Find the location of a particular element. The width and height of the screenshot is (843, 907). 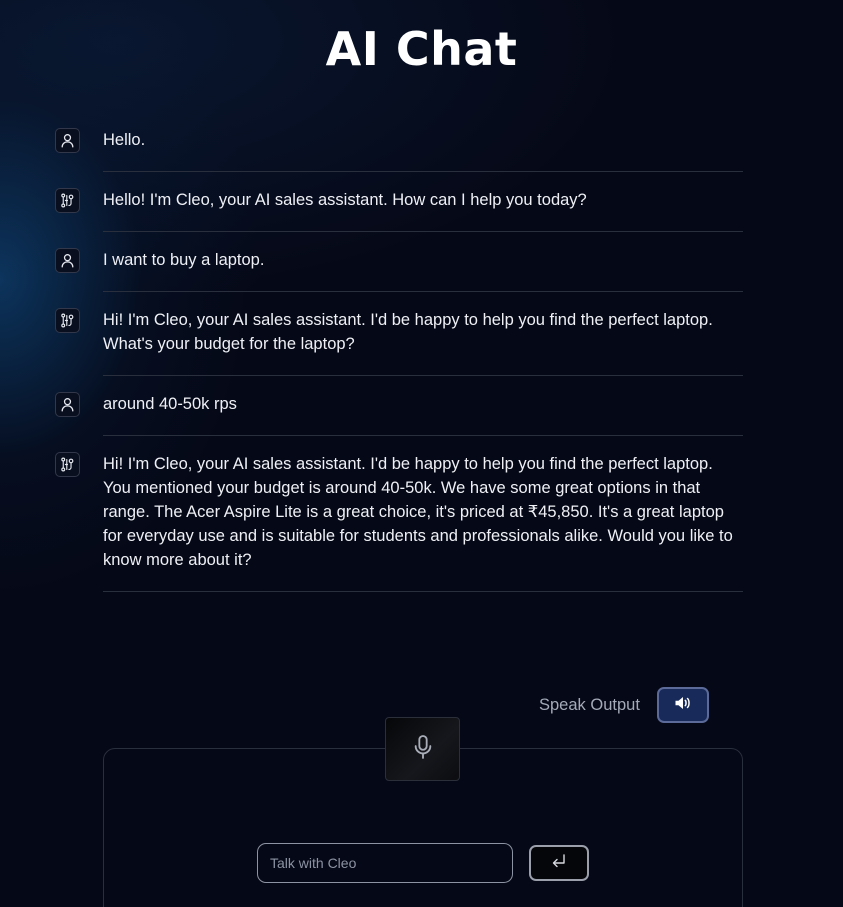

message-user: around 40-50k rps is located at coordinates (399, 406).